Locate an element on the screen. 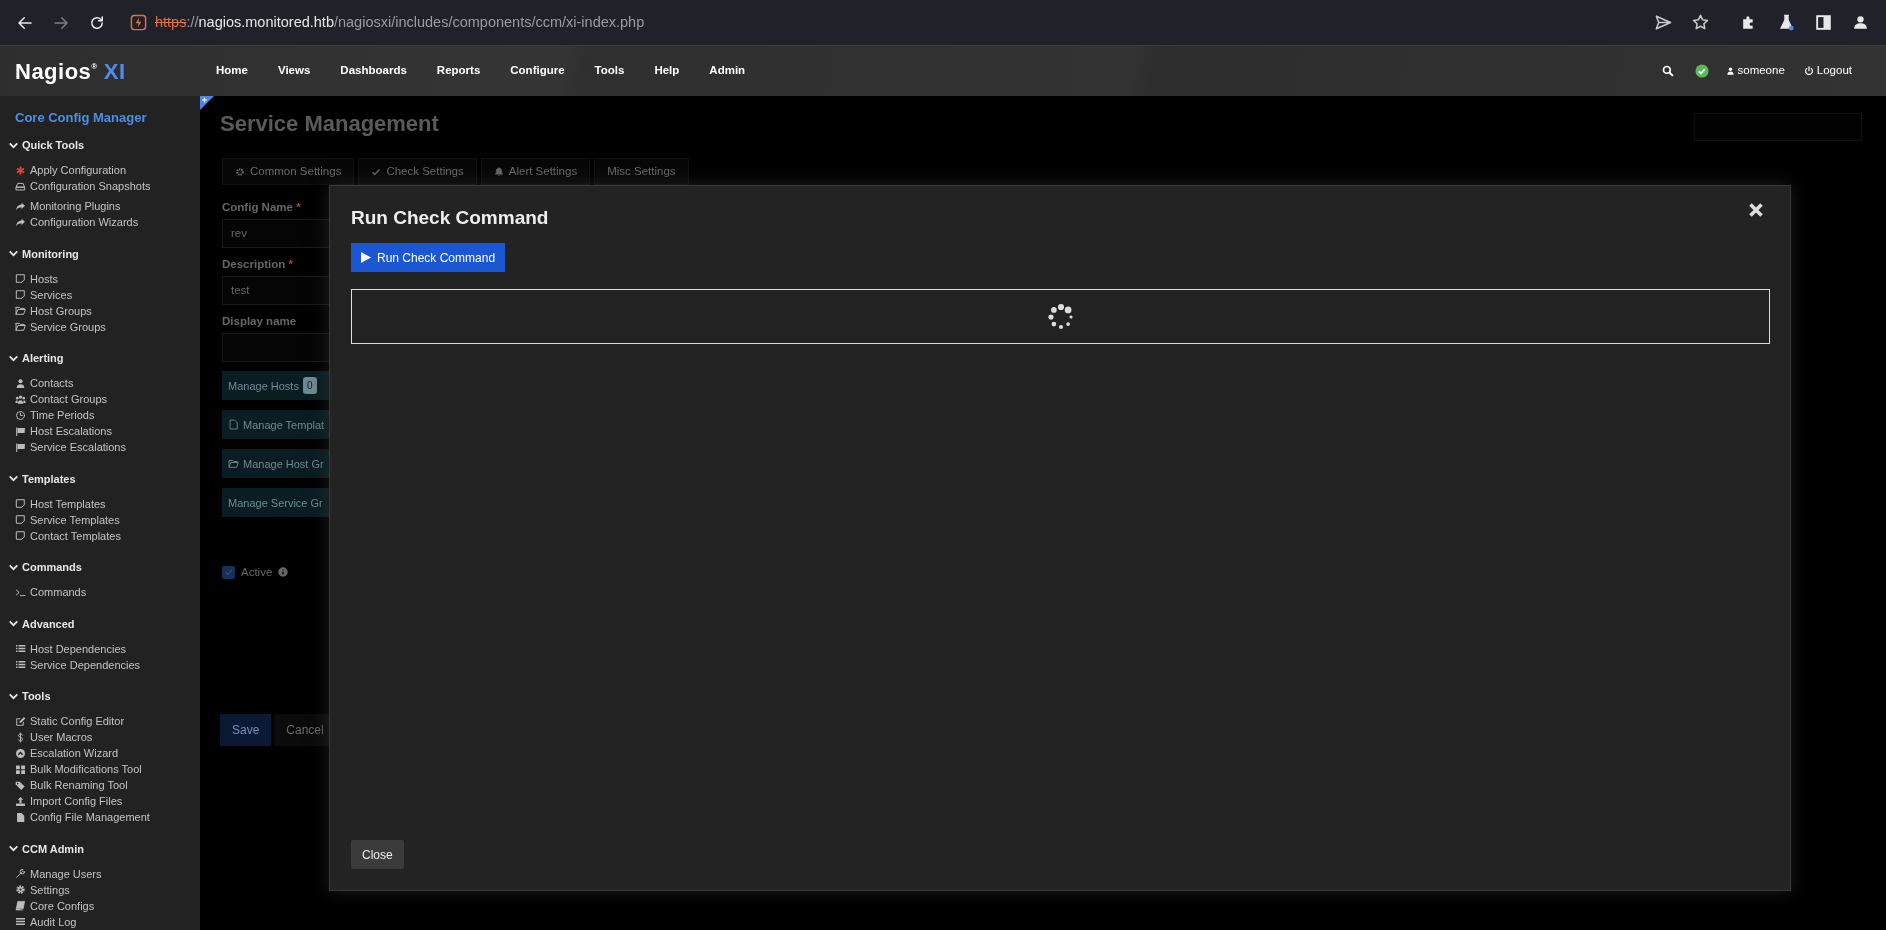 The image size is (1886, 930). sidebar-item: Import Config Files is located at coordinates (100, 801).